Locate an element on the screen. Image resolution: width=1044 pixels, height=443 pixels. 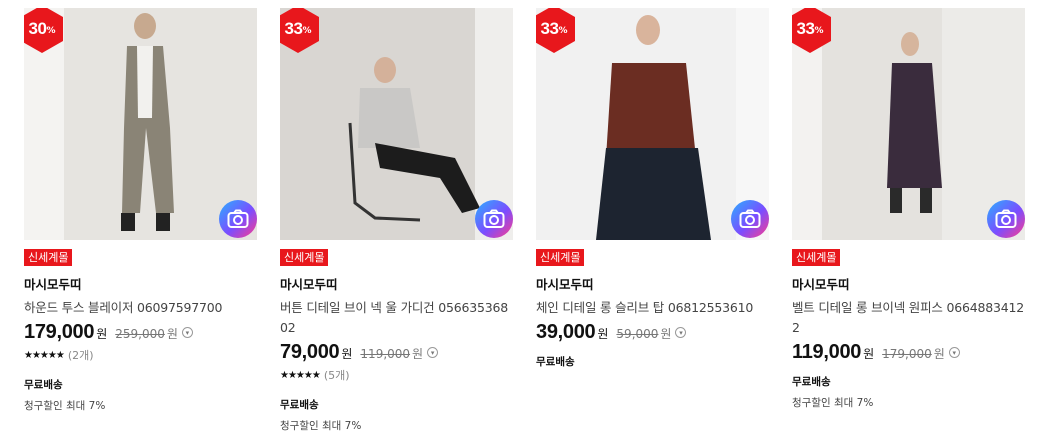
rating: ★★★★★ (2개) is located at coordinates (140, 355).